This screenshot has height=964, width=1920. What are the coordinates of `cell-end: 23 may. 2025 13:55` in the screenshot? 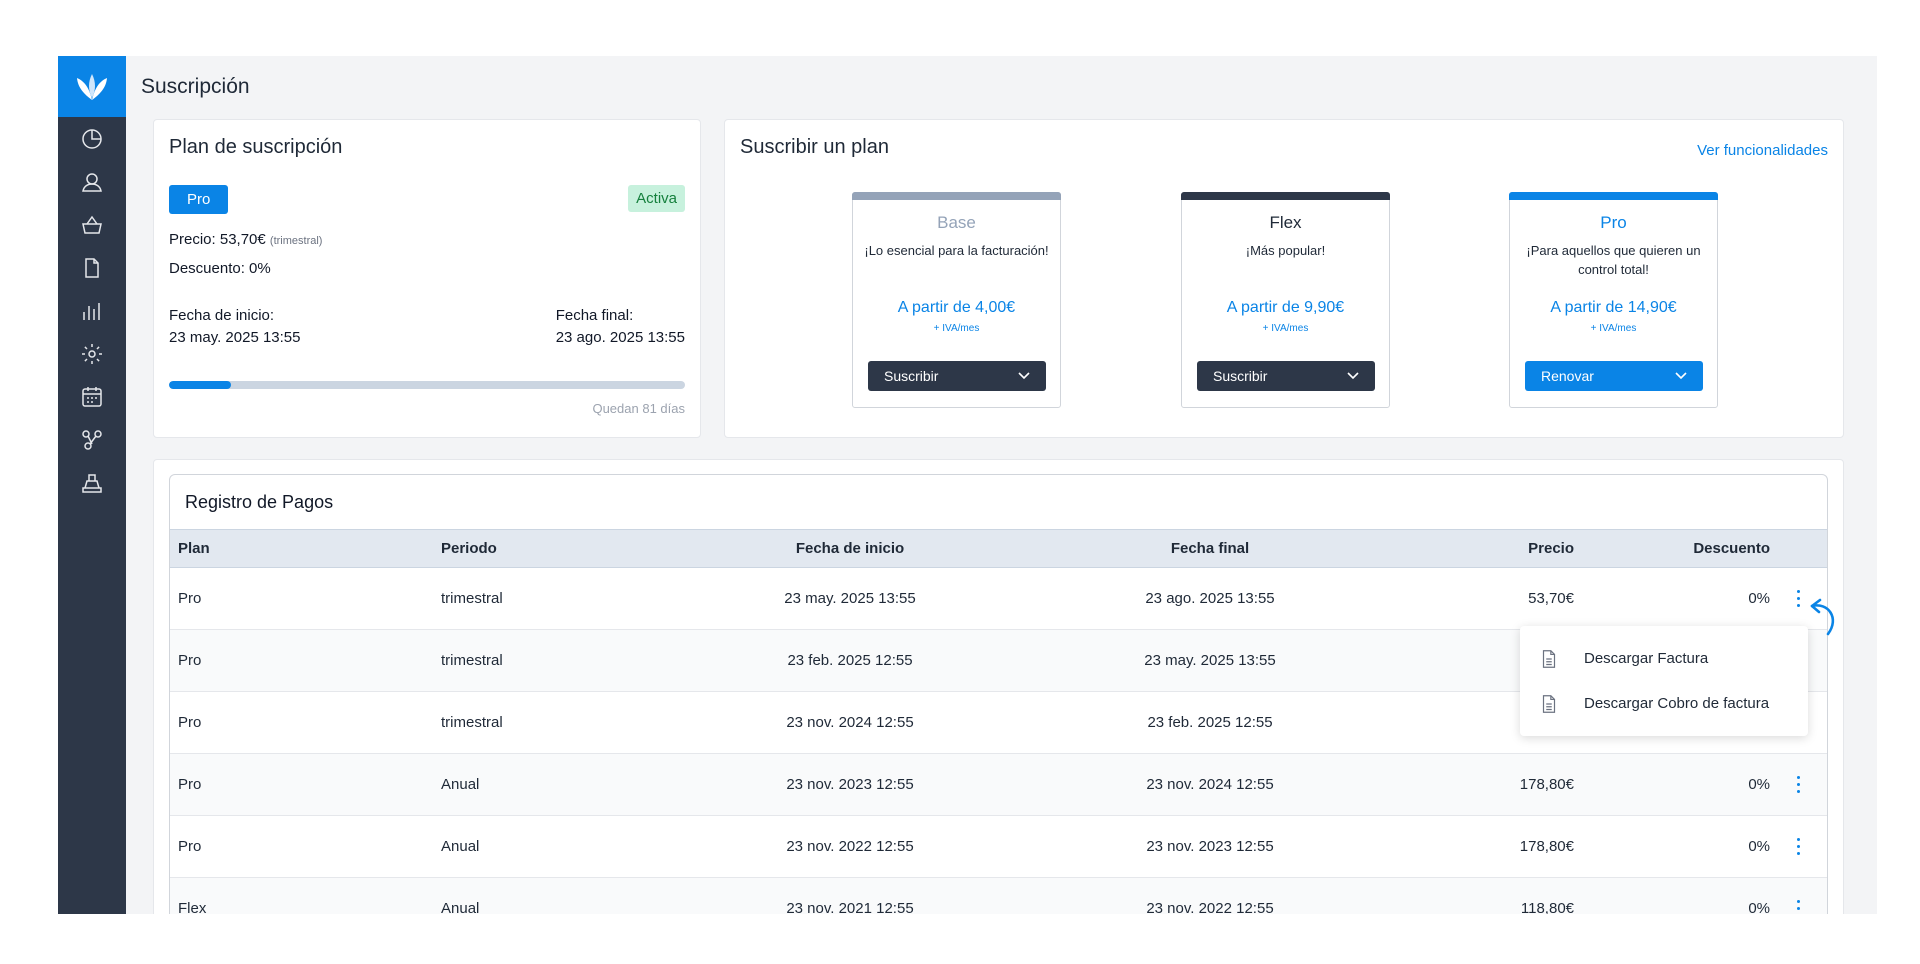 It's located at (1210, 660).